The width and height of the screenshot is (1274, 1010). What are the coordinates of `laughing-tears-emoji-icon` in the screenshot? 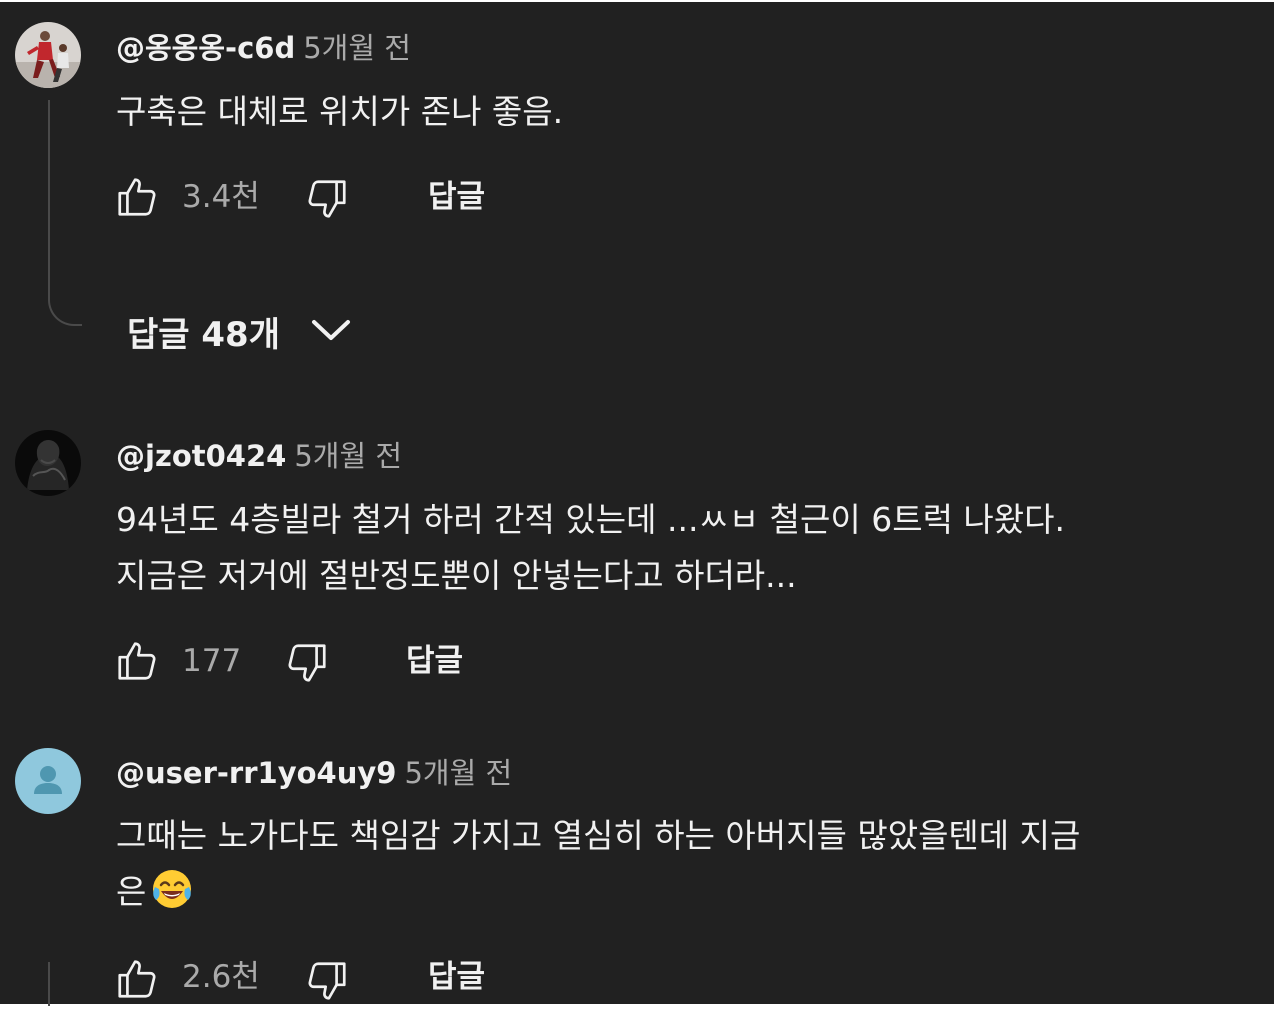 It's located at (172, 889).